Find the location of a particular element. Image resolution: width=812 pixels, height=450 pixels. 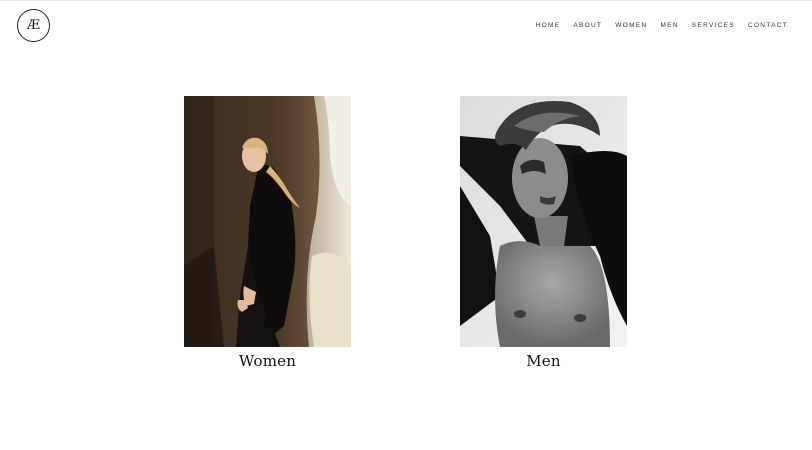

nav-women-link: WOMEN is located at coordinates (631, 25).